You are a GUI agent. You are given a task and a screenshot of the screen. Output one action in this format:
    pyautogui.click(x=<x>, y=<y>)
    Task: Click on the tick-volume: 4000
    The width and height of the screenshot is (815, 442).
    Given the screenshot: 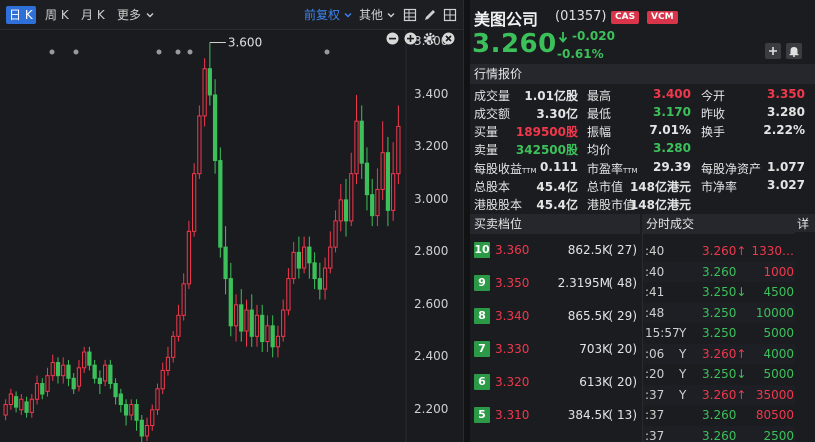 What is the action you would take?
    pyautogui.click(x=778, y=353)
    